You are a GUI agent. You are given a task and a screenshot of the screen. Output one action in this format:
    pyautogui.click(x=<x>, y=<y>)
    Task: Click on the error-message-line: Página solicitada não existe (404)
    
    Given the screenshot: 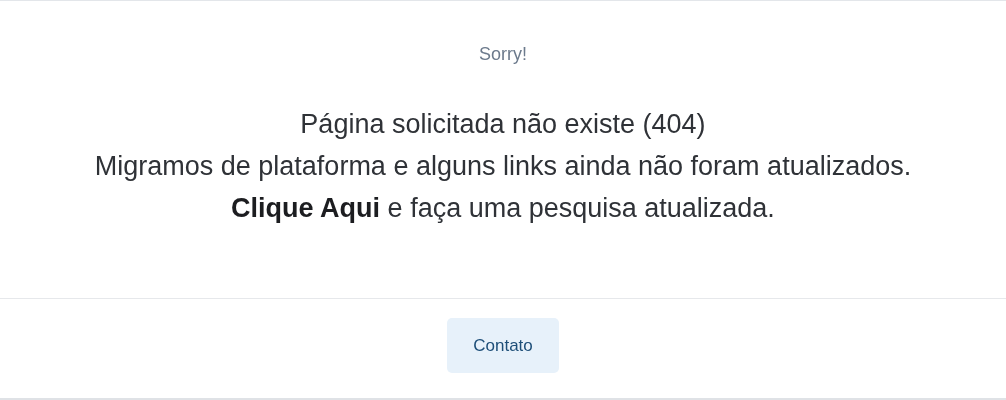 What is the action you would take?
    pyautogui.click(x=503, y=124)
    